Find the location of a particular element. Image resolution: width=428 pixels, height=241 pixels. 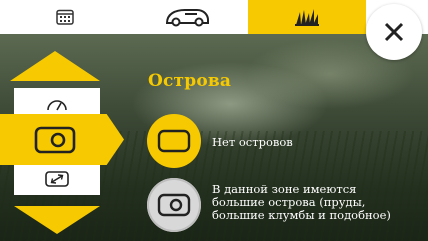

close-icon is located at coordinates (394, 32).